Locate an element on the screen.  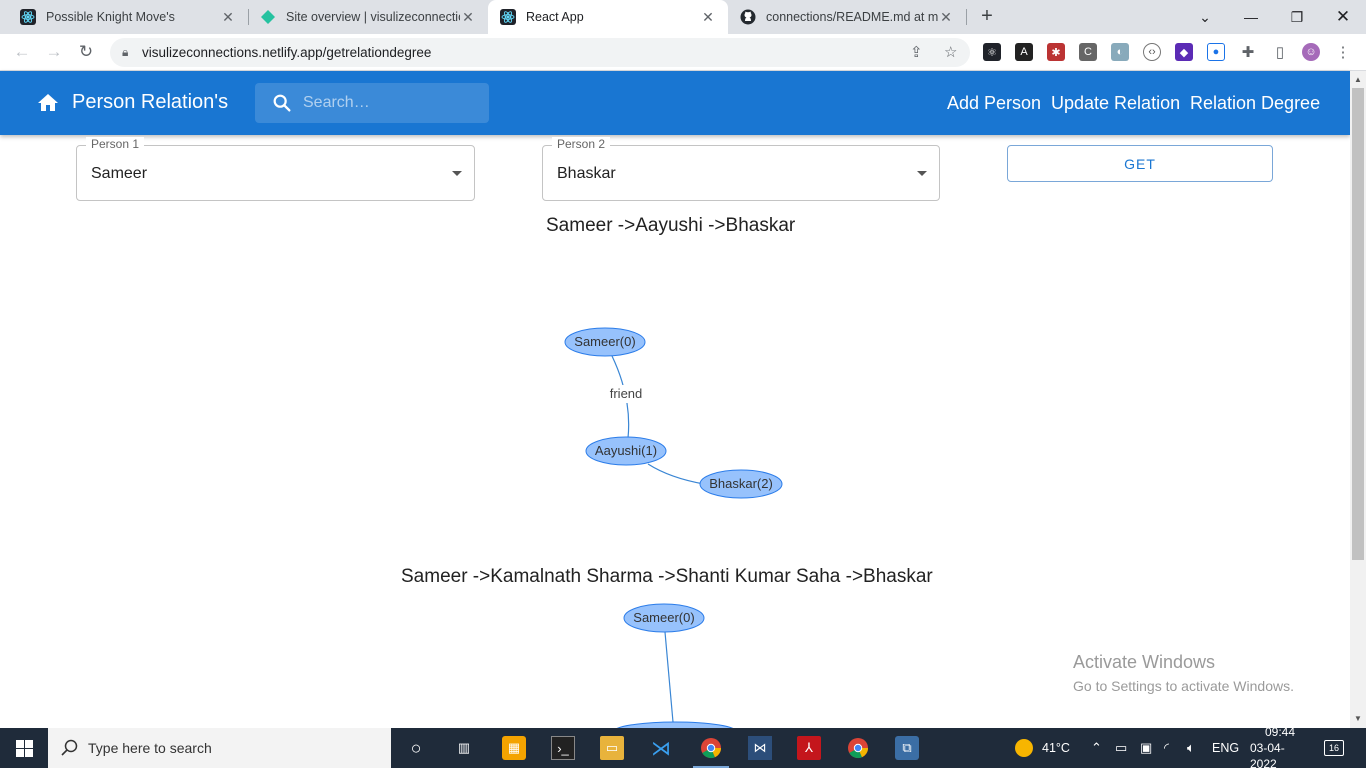
windows-start-icon is located at coordinates (24, 748).